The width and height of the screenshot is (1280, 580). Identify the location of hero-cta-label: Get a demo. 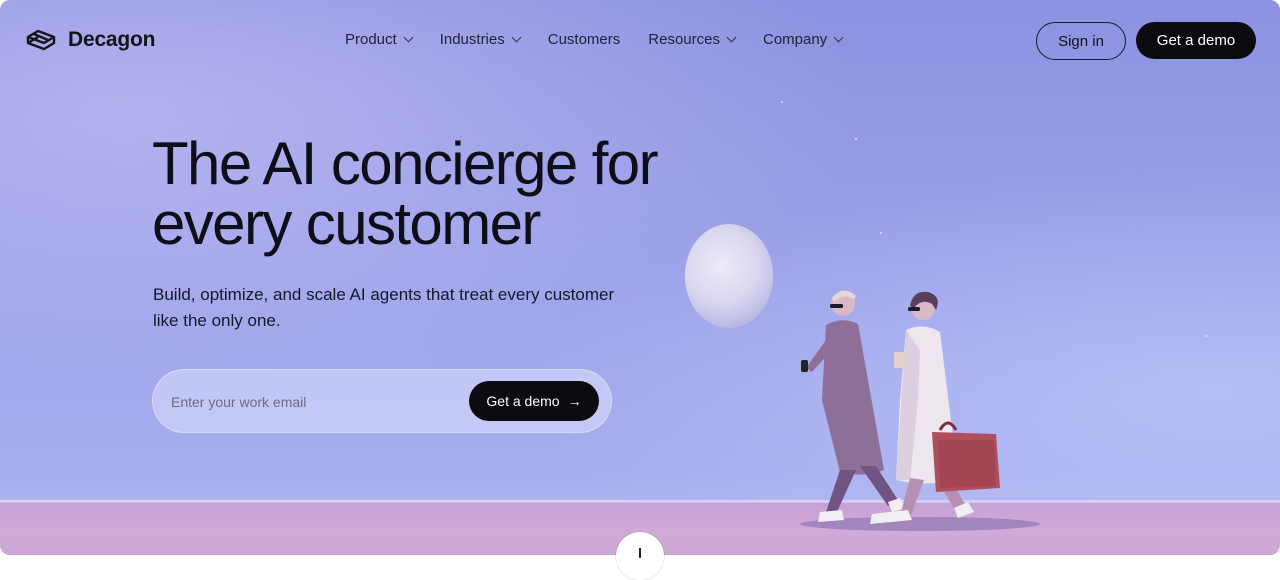
(523, 401).